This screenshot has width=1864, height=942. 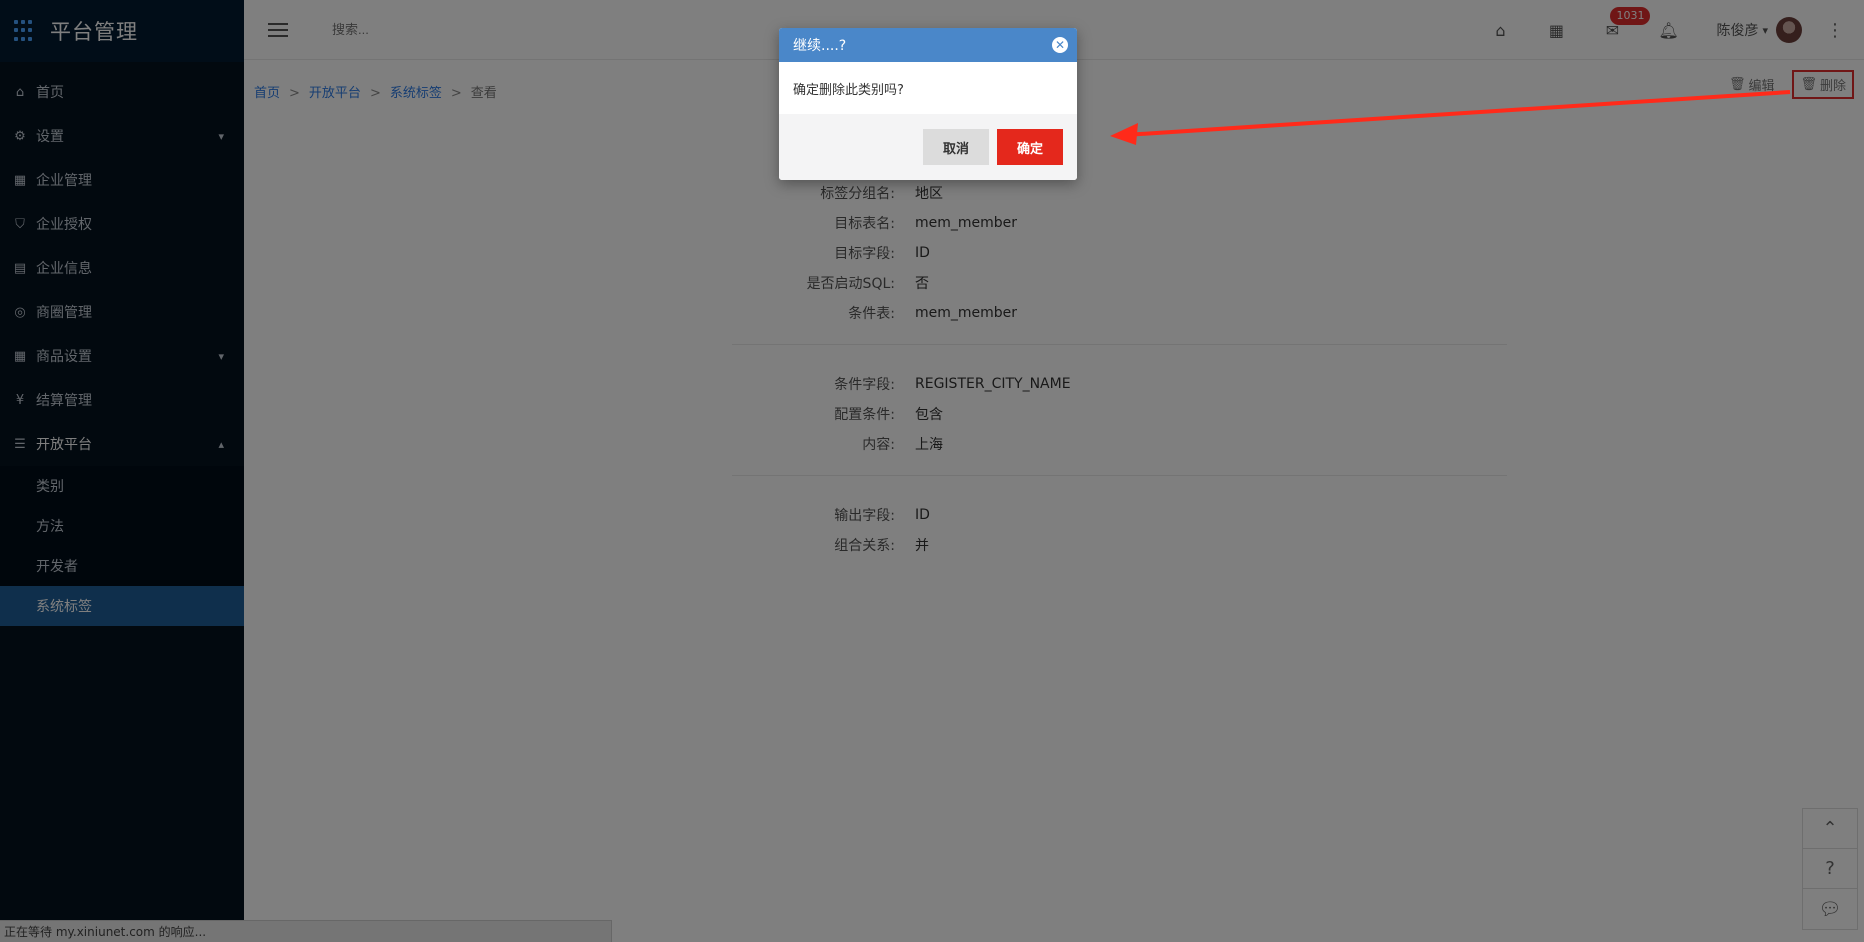 I want to click on dialog-message: 确定删除此类别吗?, so click(x=848, y=90).